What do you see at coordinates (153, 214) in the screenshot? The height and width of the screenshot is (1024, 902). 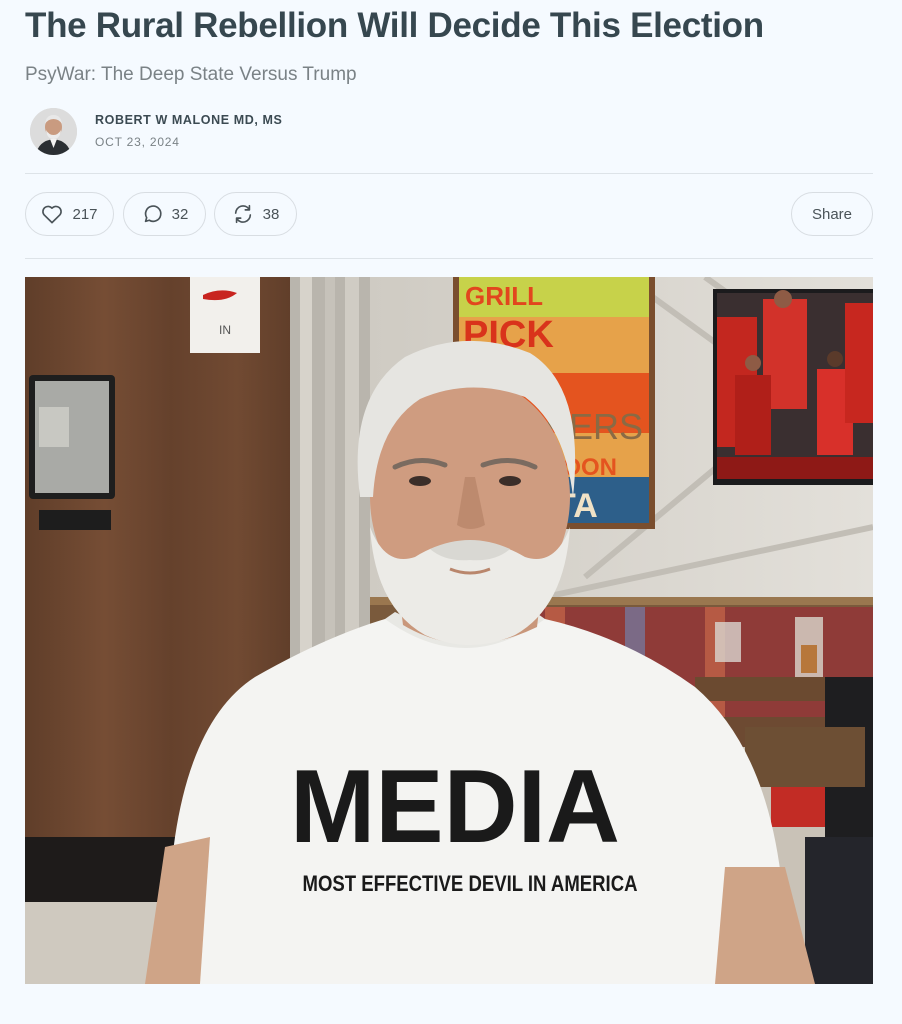 I see `comment-bubble-icon` at bounding box center [153, 214].